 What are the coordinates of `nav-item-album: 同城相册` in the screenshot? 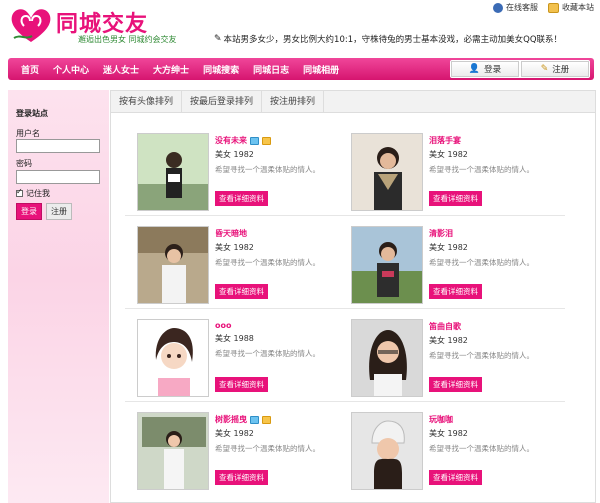 It's located at (321, 69).